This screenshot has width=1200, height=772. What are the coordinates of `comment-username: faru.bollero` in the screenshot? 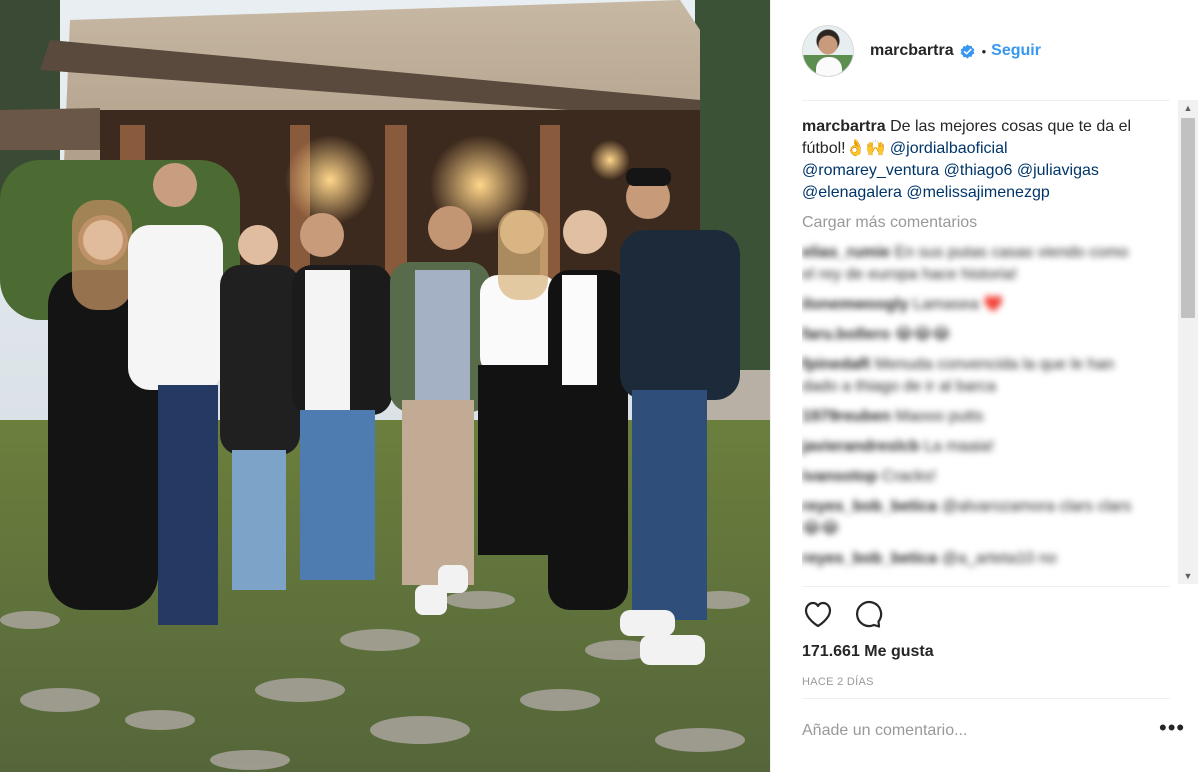 It's located at (846, 334).